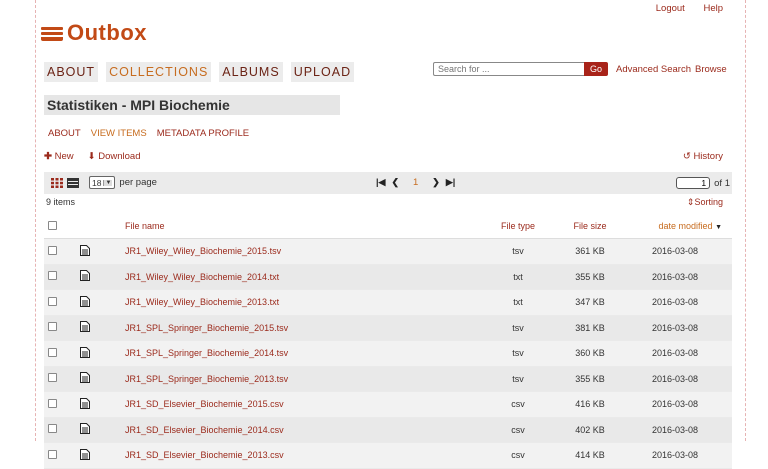 Image resolution: width=768 pixels, height=469 pixels. I want to click on file-size-cell: 414 KB, so click(590, 455).